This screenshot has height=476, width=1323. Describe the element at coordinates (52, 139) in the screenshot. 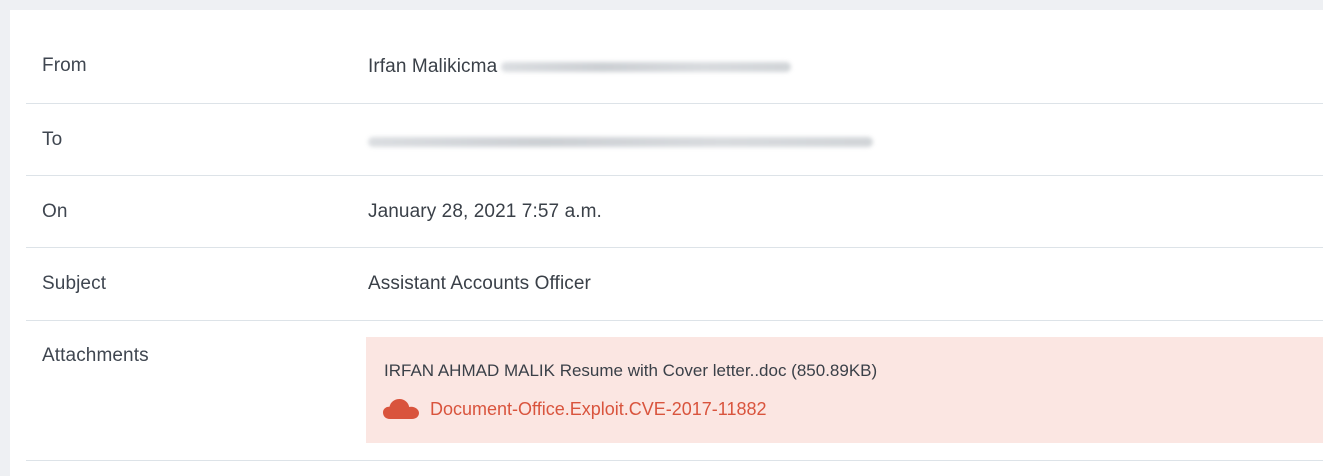

I see `to-label: To` at that location.